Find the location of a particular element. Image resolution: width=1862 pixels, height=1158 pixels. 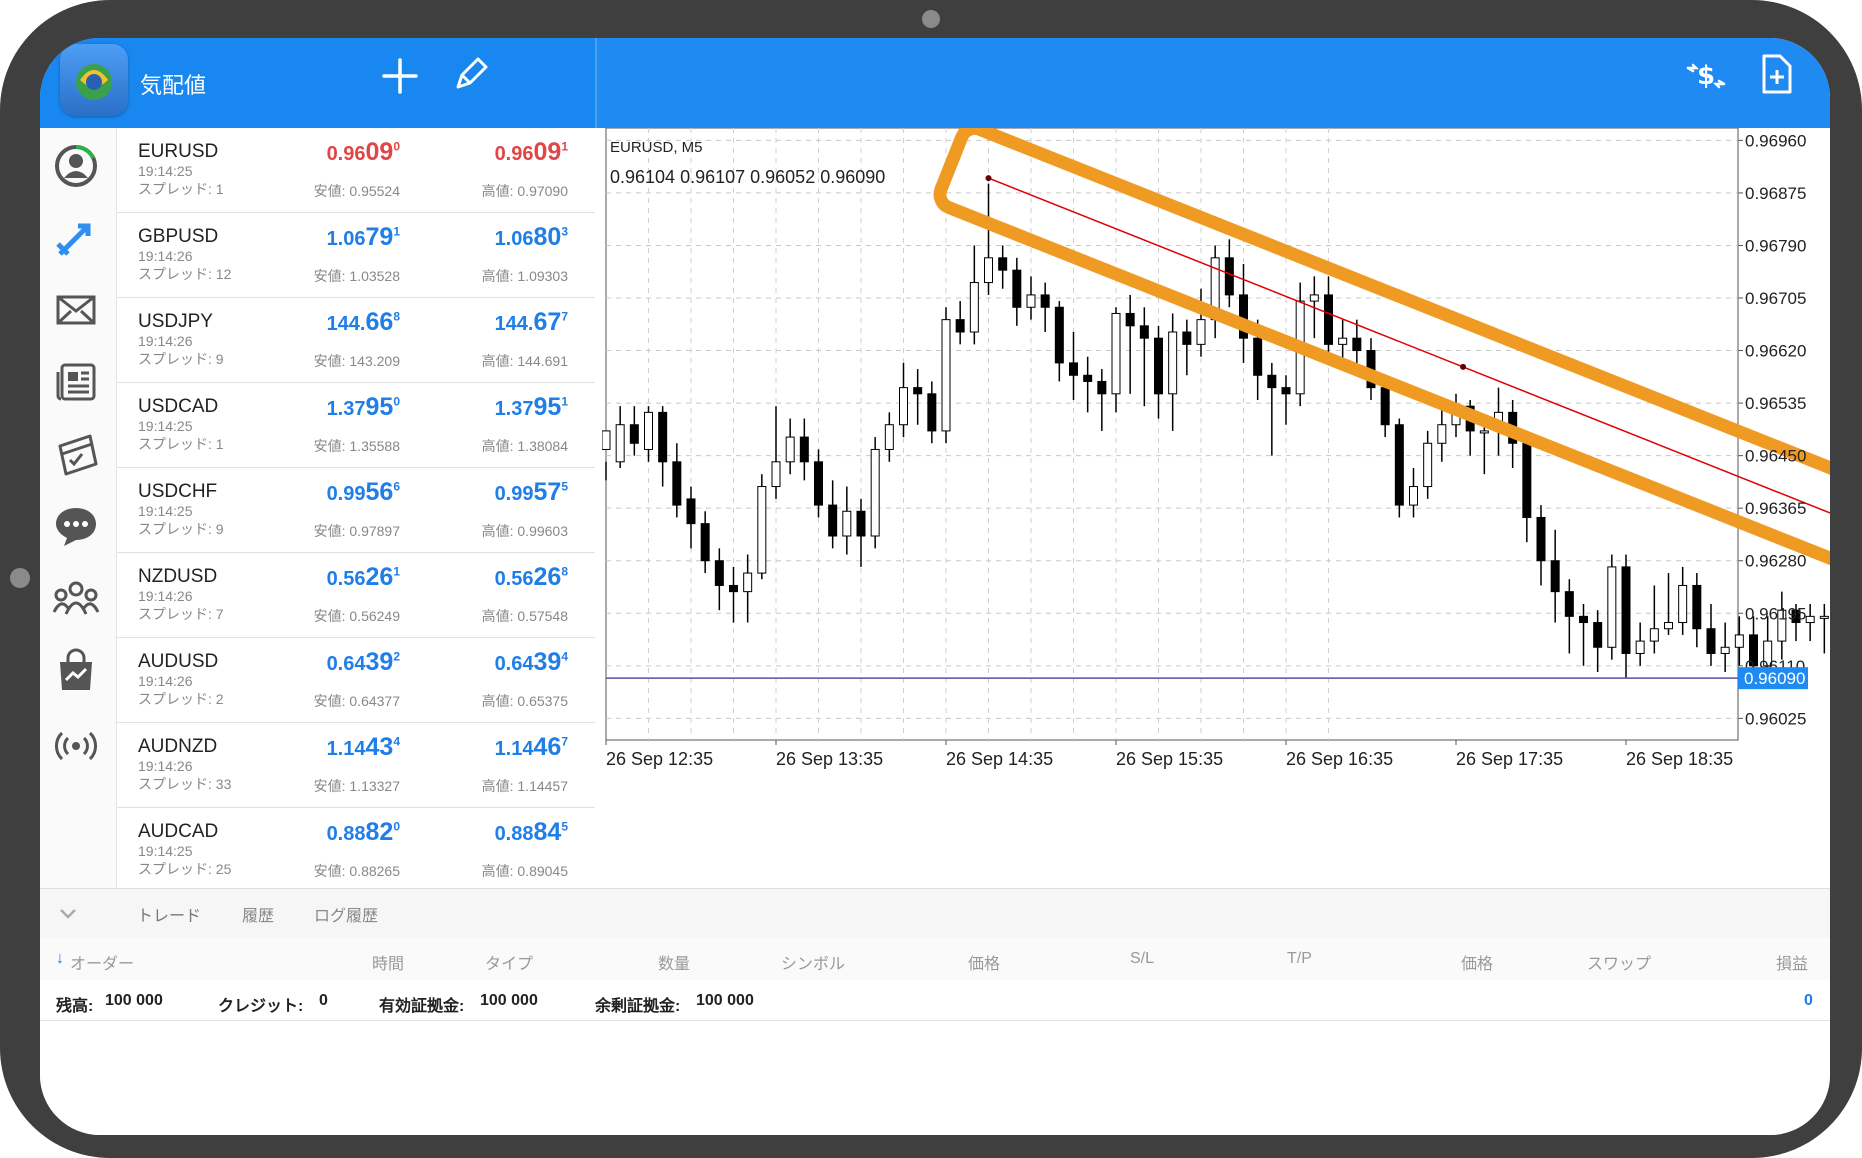

quote-symbol: GBPUSD is located at coordinates (178, 236).